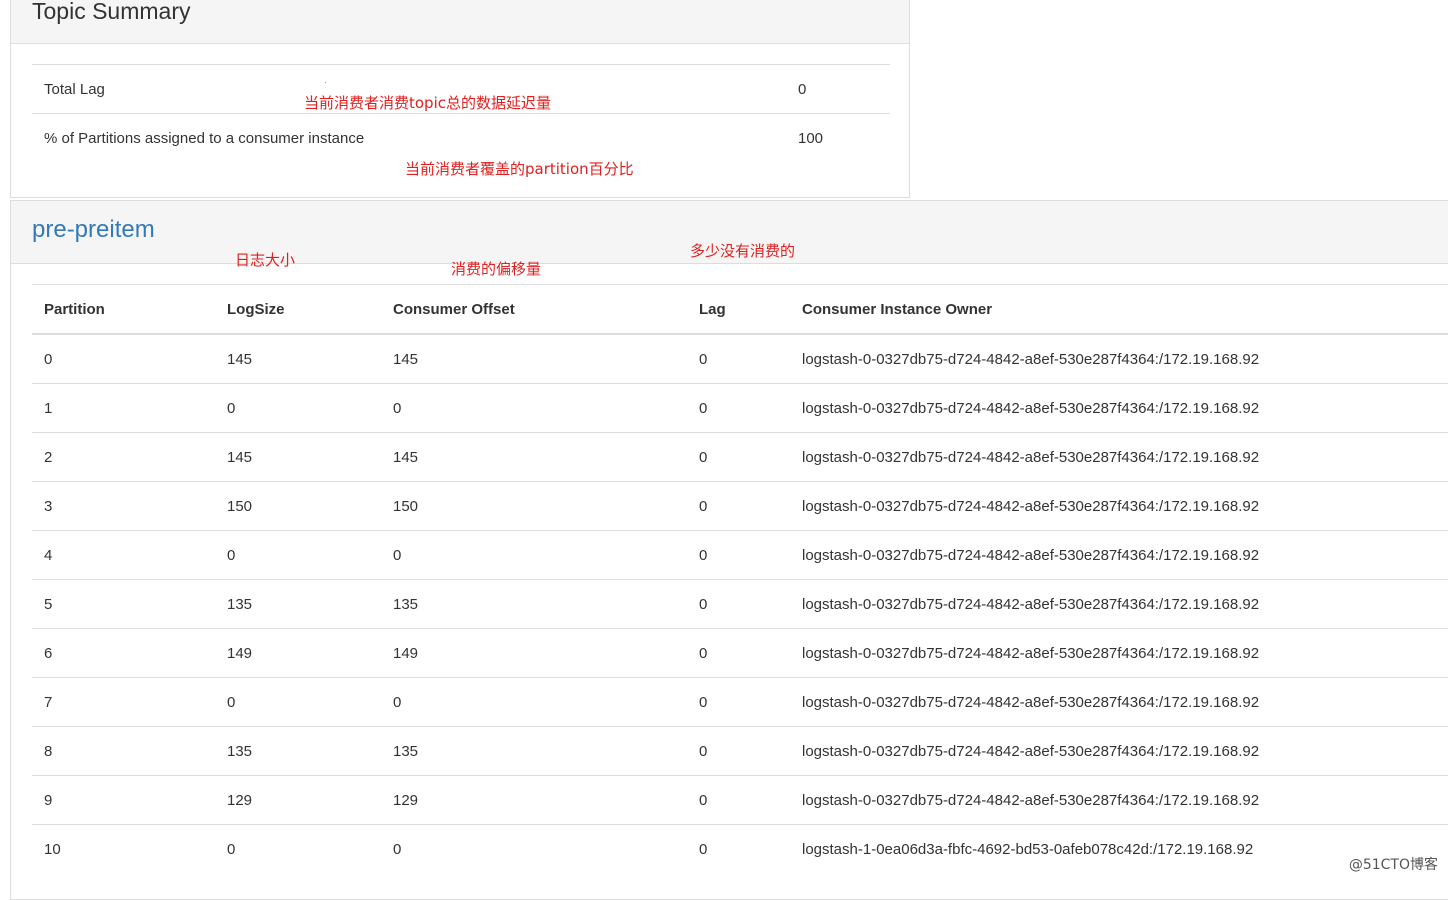  I want to click on topic-summary-header: Topic Summary, so click(460, 22).